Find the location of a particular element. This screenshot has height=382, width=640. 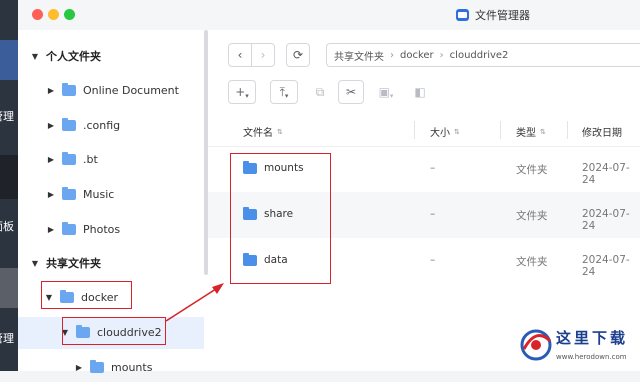

annotation-arrow-line is located at coordinates (192, 304).